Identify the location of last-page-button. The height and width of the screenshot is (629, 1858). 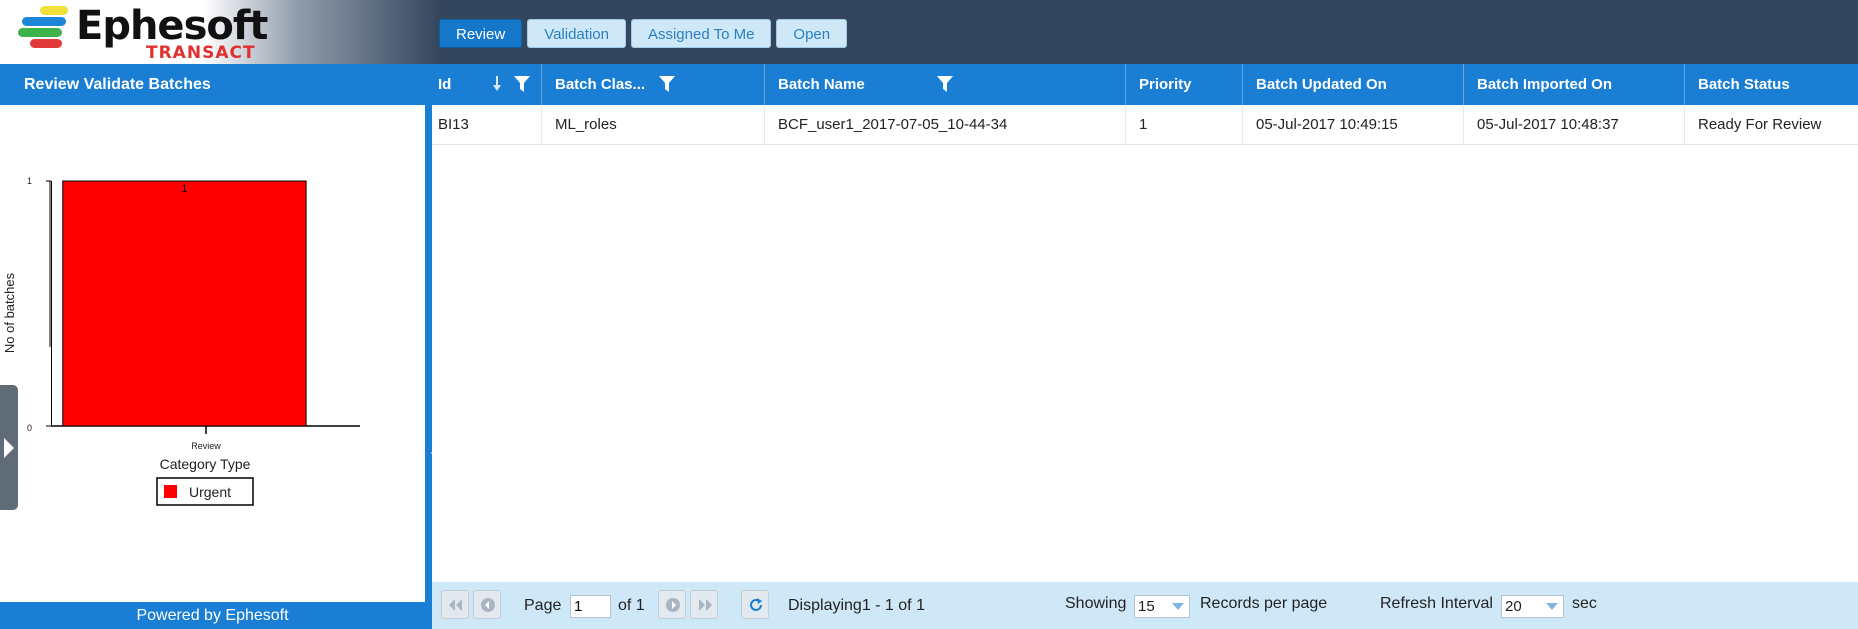
(704, 604).